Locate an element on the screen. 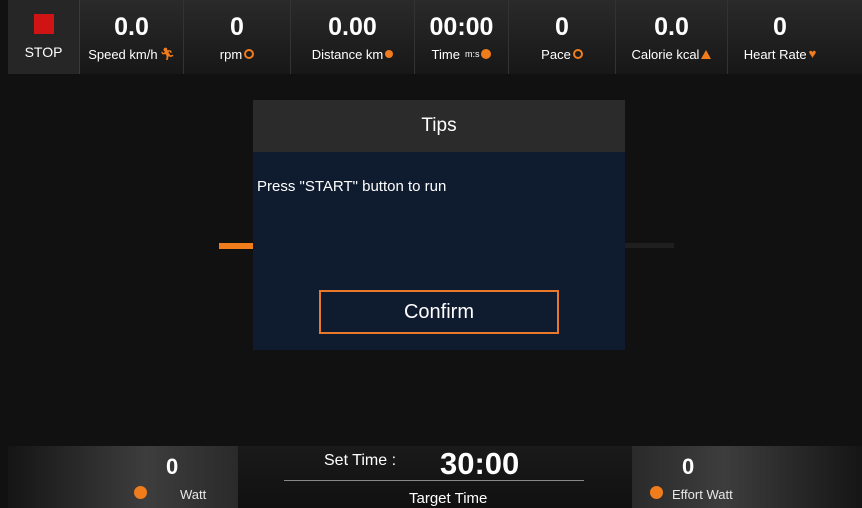 This screenshot has width=862, height=508. pace-stat: 0 Pace is located at coordinates (562, 37).